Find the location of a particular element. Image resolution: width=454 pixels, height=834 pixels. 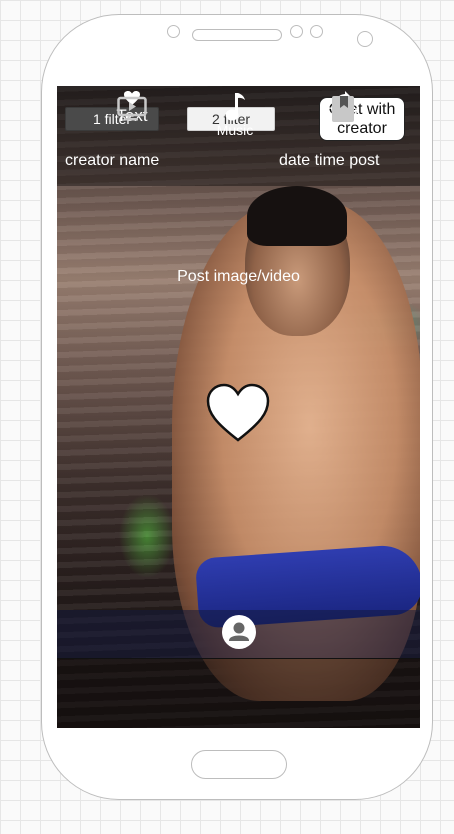

nav-bookmarks is located at coordinates (343, 109).